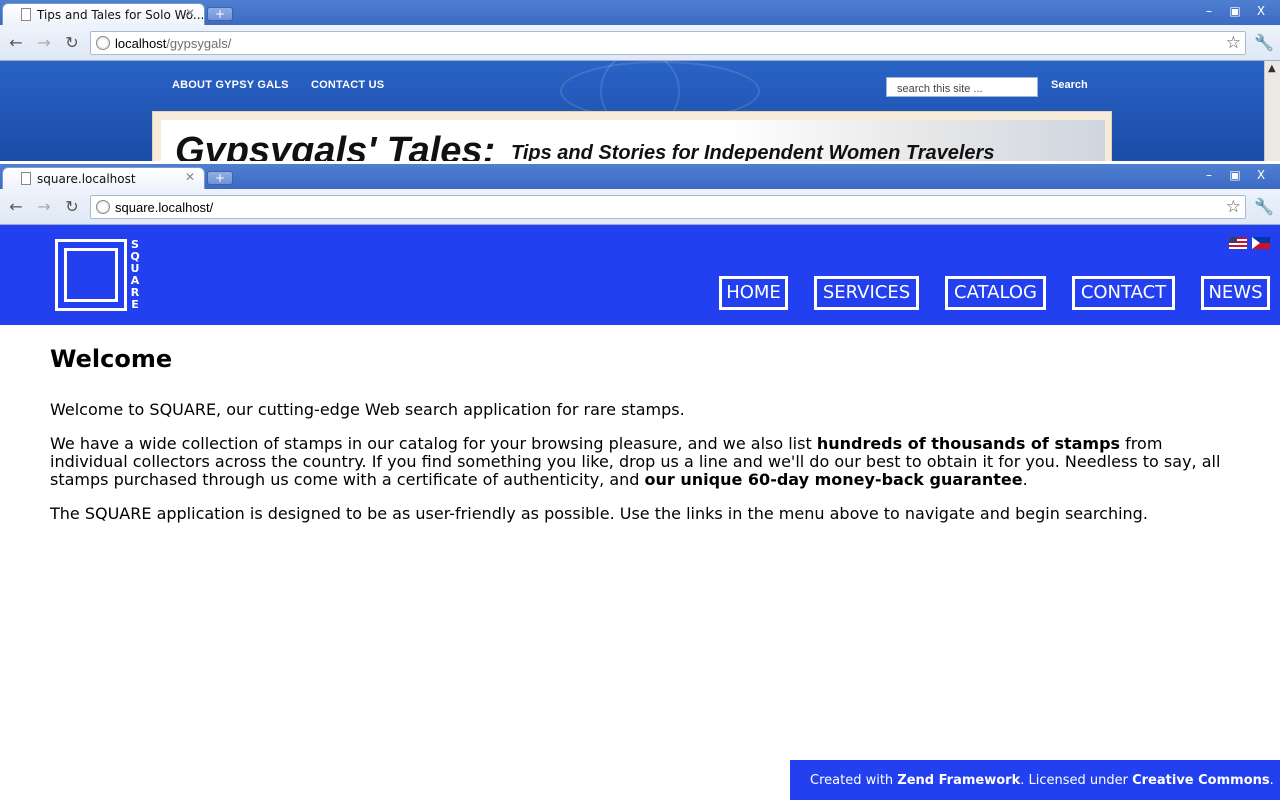  I want to click on front-tabstrip: square.localhost ✕ + – ▣ X, so click(640, 176).